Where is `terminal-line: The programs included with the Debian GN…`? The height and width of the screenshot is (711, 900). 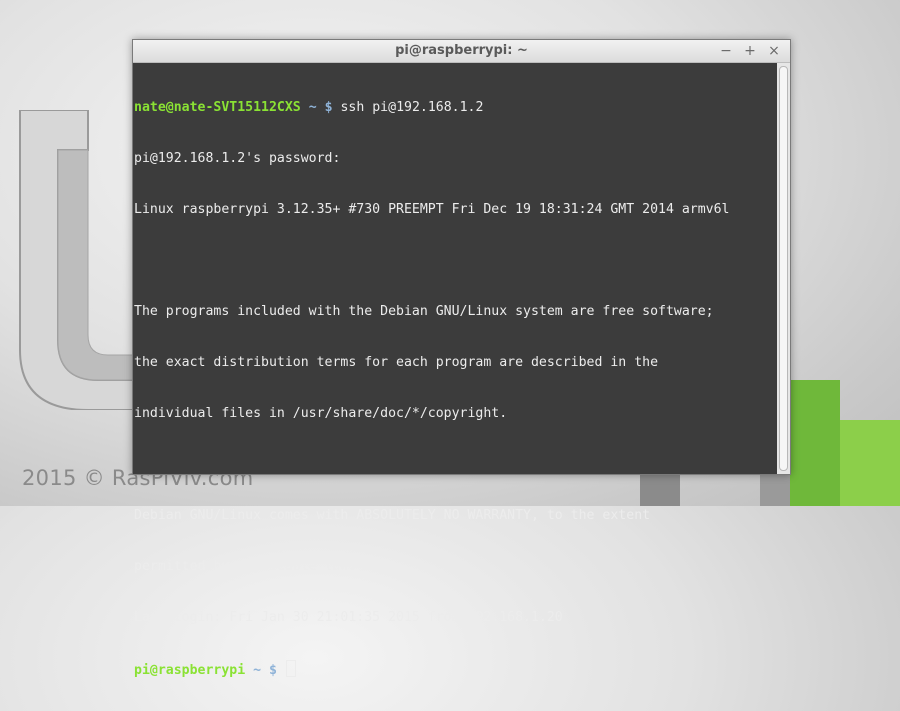
terminal-line: The programs included with the Debian GN… is located at coordinates (424, 311).